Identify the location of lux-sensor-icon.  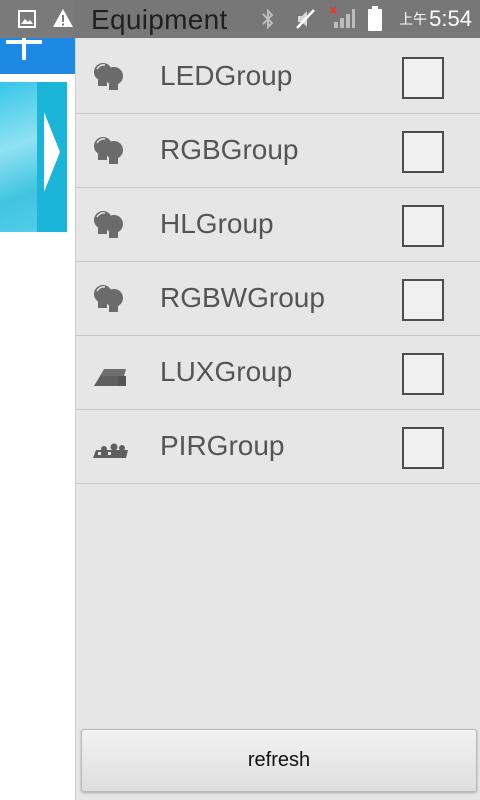
(110, 377).